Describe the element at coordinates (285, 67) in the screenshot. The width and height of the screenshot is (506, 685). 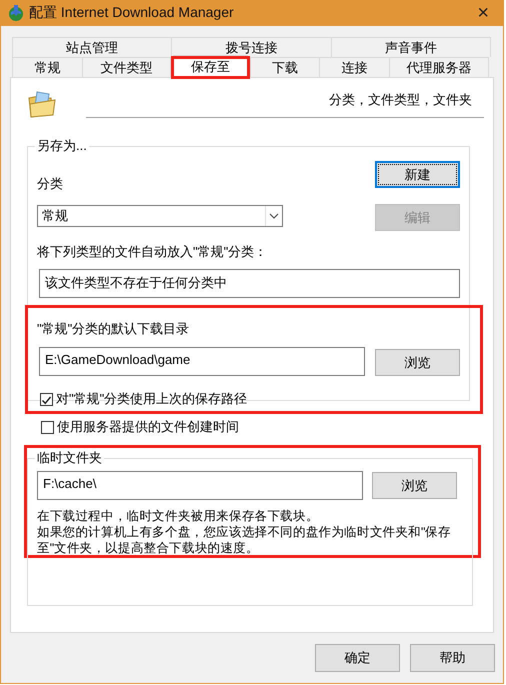
I see `tab: 下载` at that location.